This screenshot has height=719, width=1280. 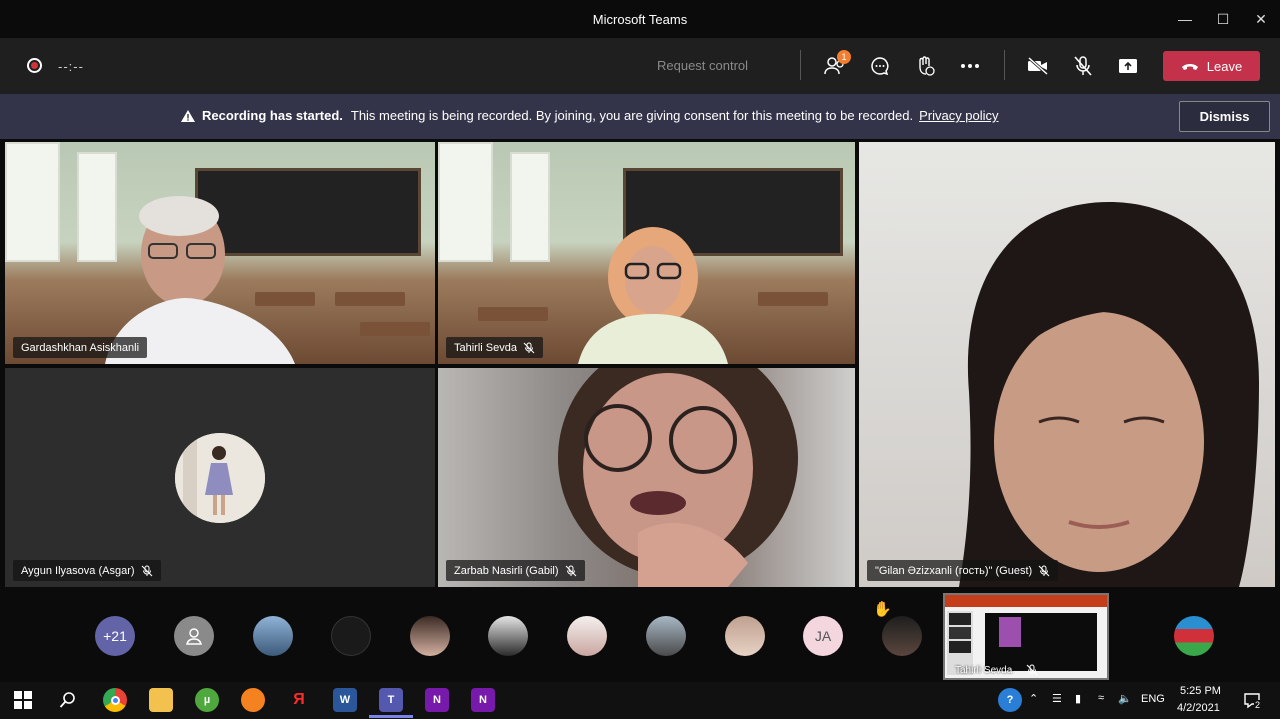 What do you see at coordinates (345, 700) in the screenshot?
I see `word-icon: W` at bounding box center [345, 700].